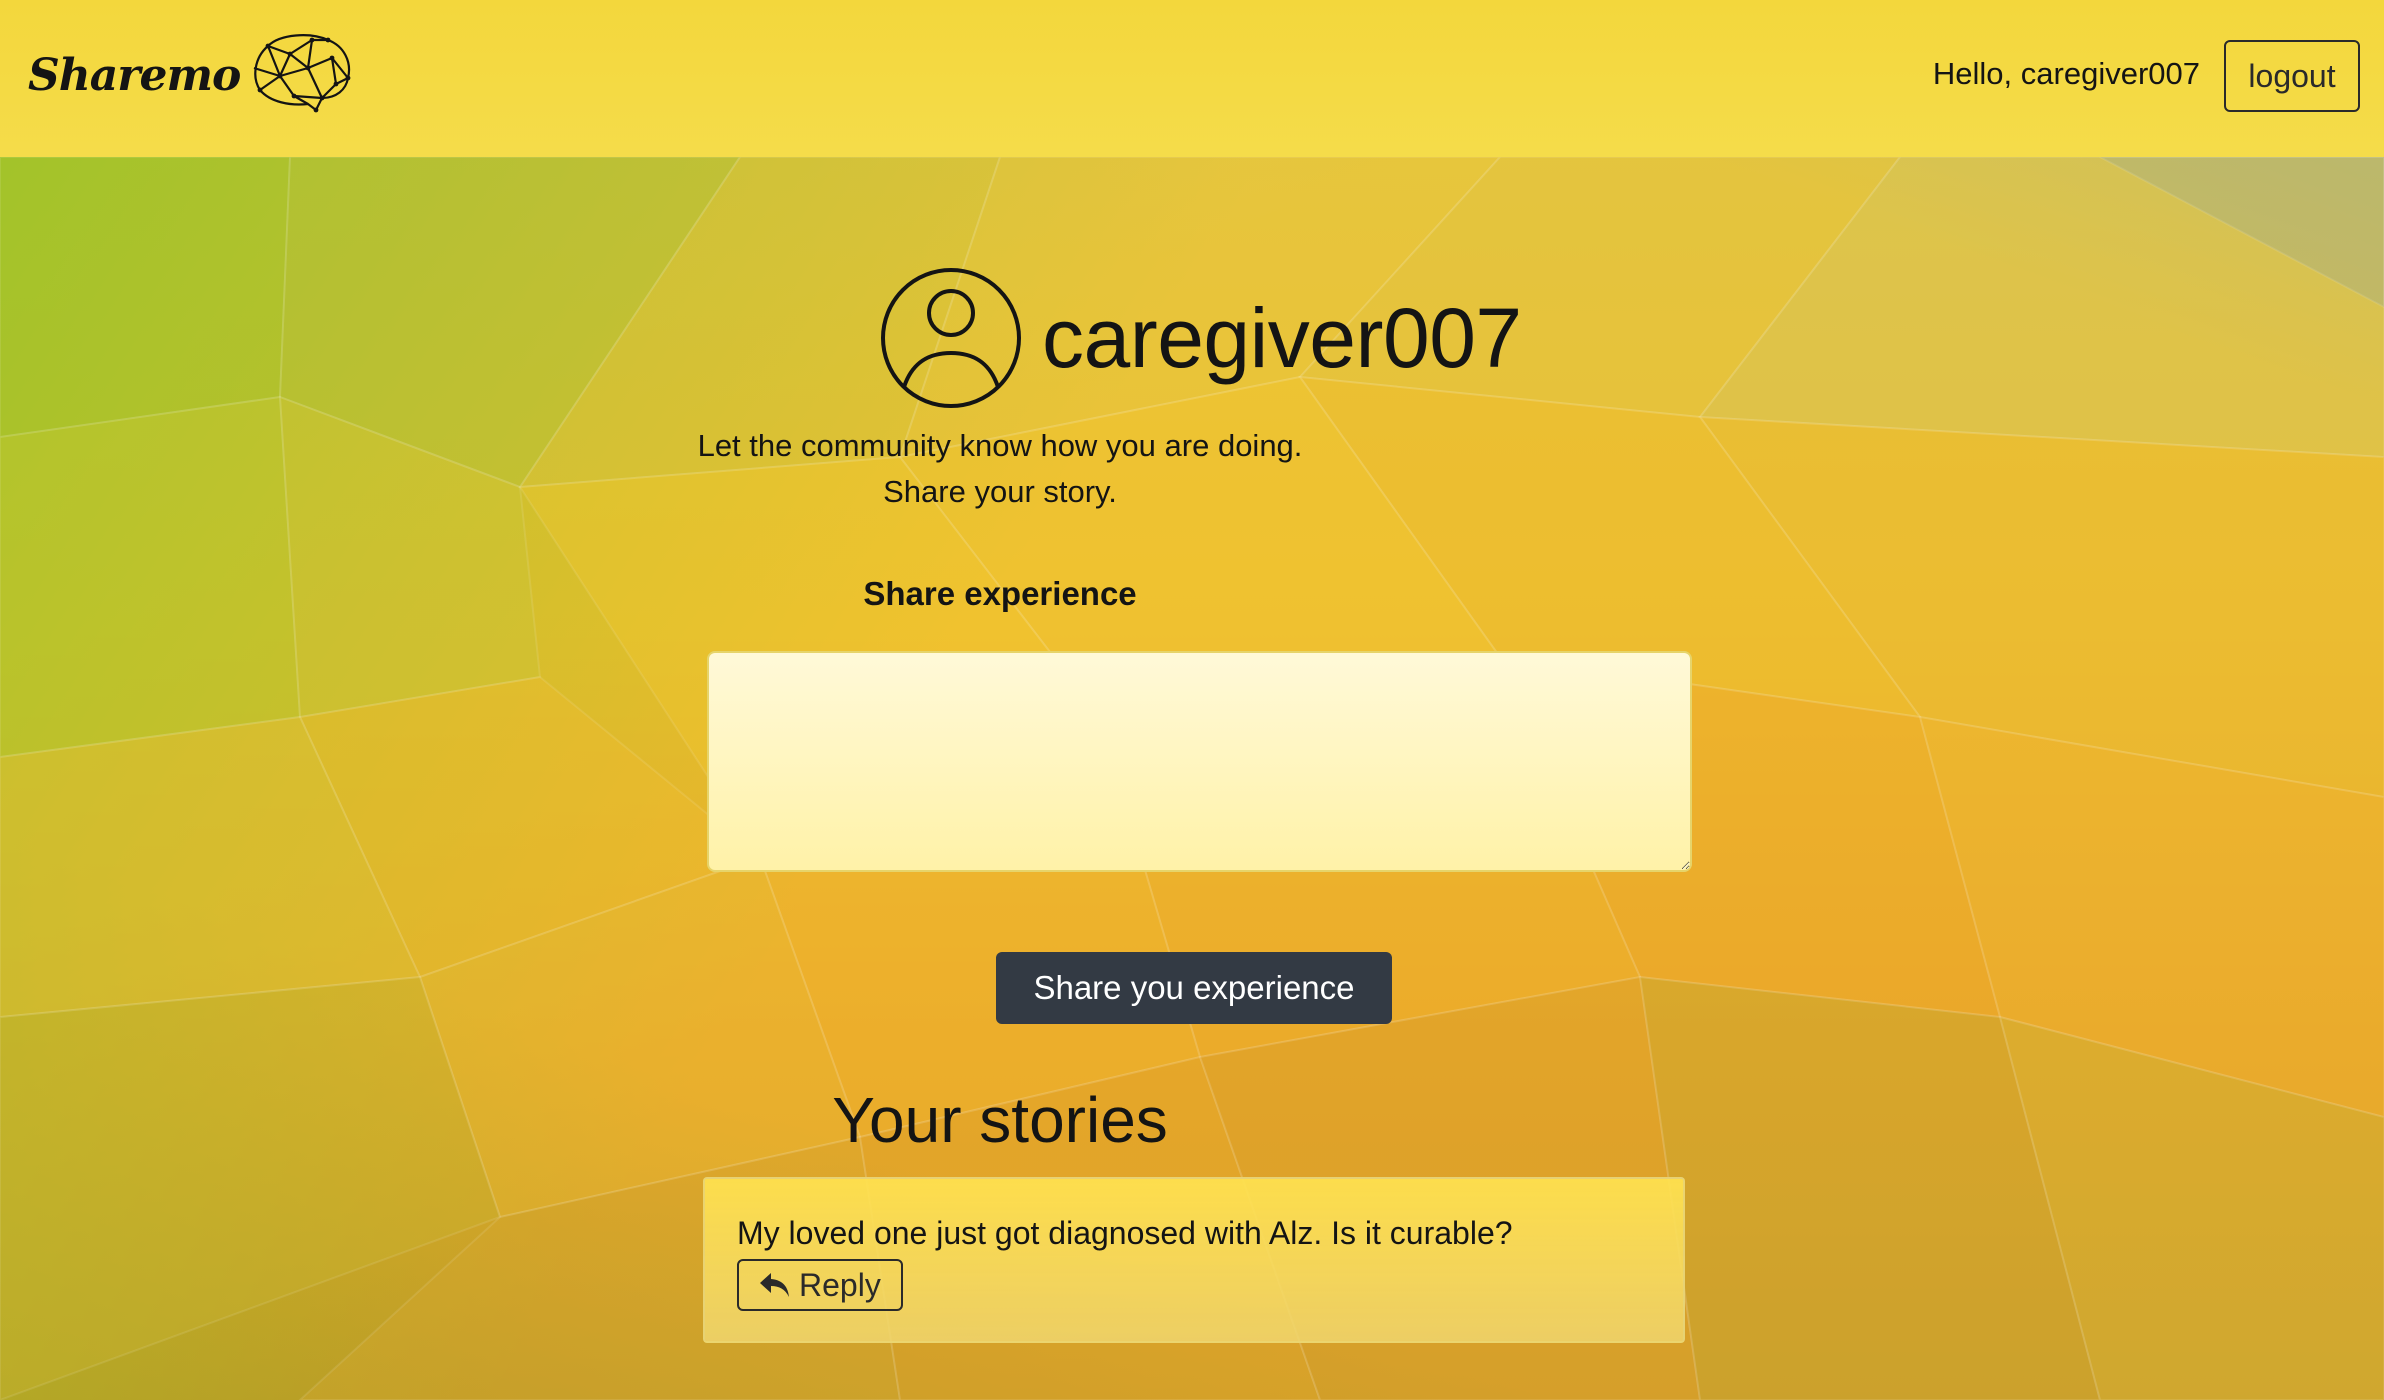 This screenshot has width=2384, height=1400. Describe the element at coordinates (1199, 761) in the screenshot. I see `share-experience-textarea` at that location.